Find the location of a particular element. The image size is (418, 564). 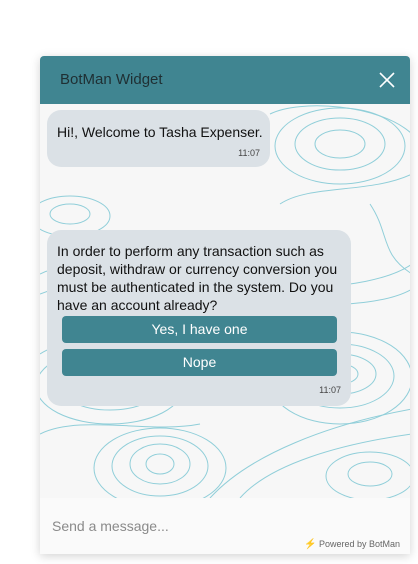

close-button is located at coordinates (387, 80).